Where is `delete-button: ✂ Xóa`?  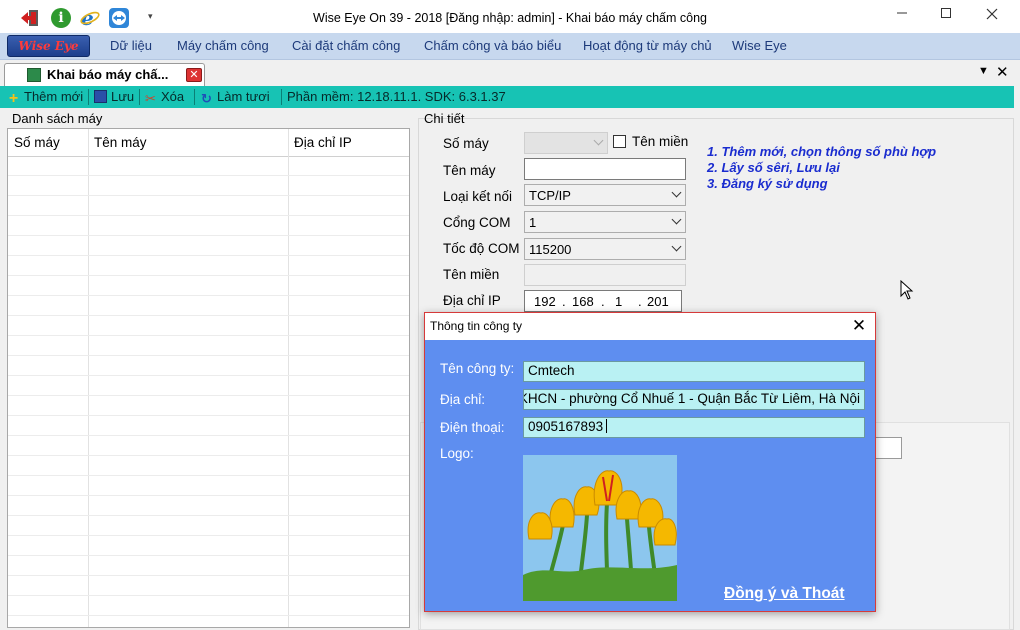 delete-button: ✂ Xóa is located at coordinates (164, 97).